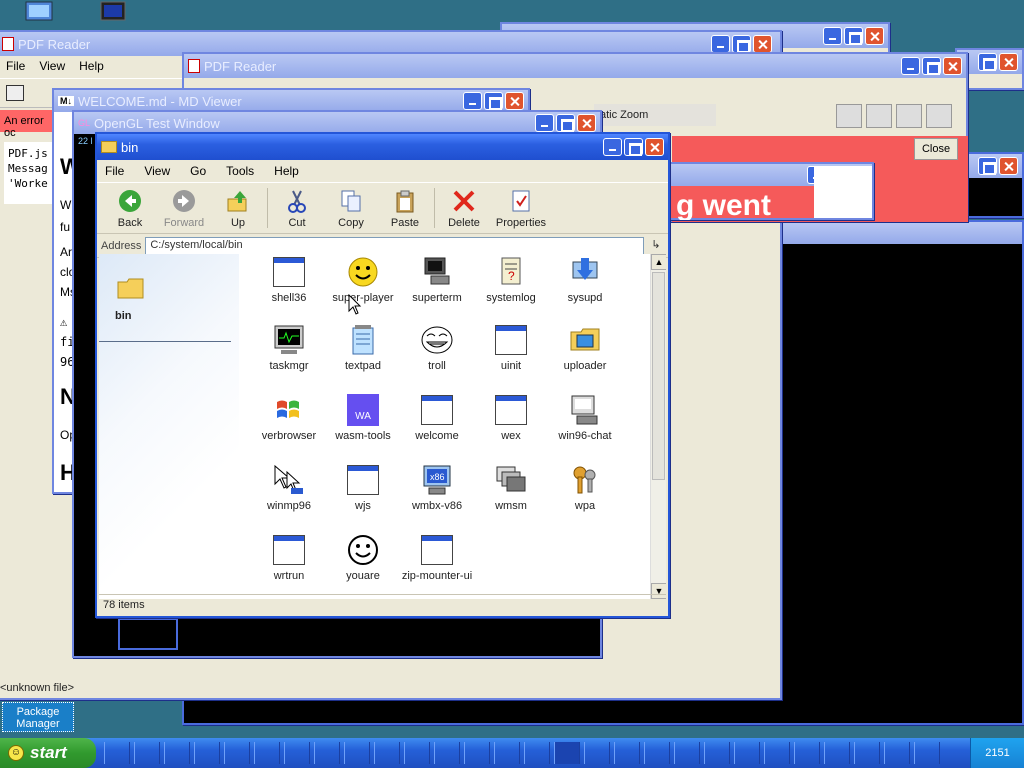 The image size is (1024, 768). I want to click on menu-tools: Tools, so click(240, 171).